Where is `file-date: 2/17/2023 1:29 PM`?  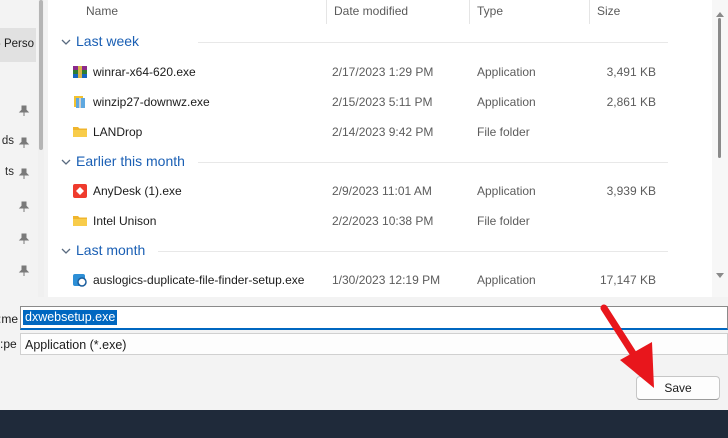 file-date: 2/17/2023 1:29 PM is located at coordinates (383, 72).